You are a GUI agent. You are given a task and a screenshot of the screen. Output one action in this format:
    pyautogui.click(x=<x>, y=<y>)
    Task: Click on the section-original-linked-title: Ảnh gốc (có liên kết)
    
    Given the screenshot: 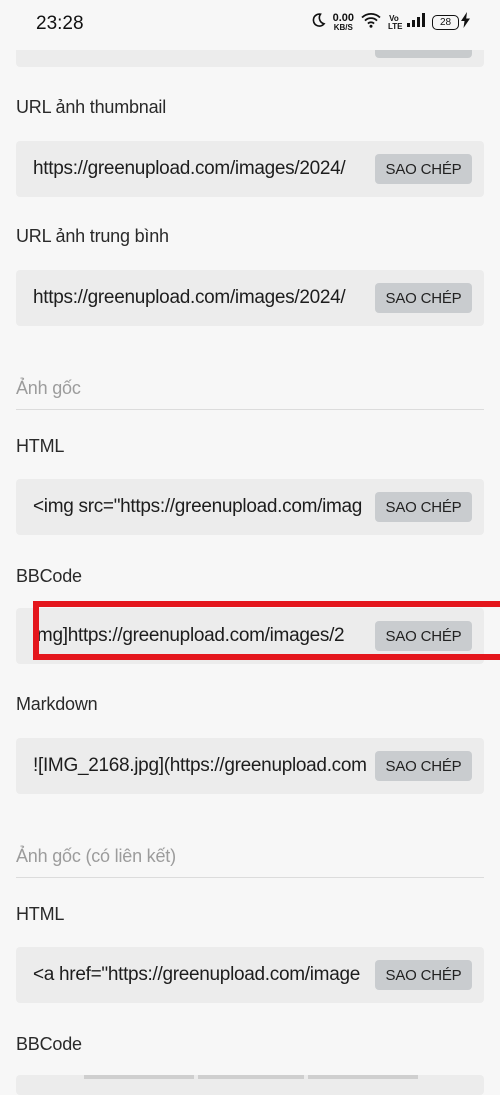 What is the action you would take?
    pyautogui.click(x=250, y=862)
    